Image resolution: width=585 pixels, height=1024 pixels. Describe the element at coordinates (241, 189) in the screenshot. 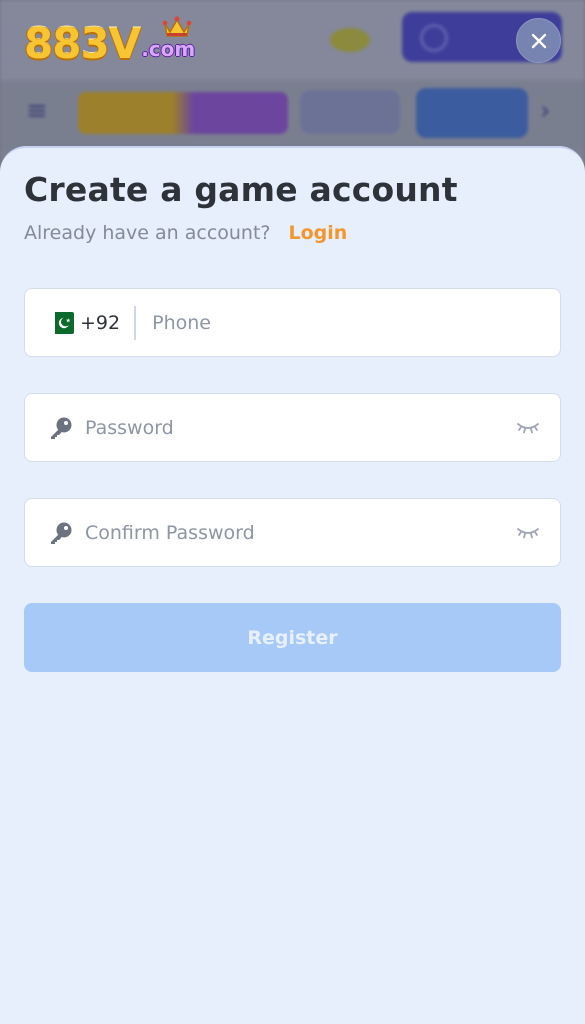

I see `page-title: Create a game account` at that location.